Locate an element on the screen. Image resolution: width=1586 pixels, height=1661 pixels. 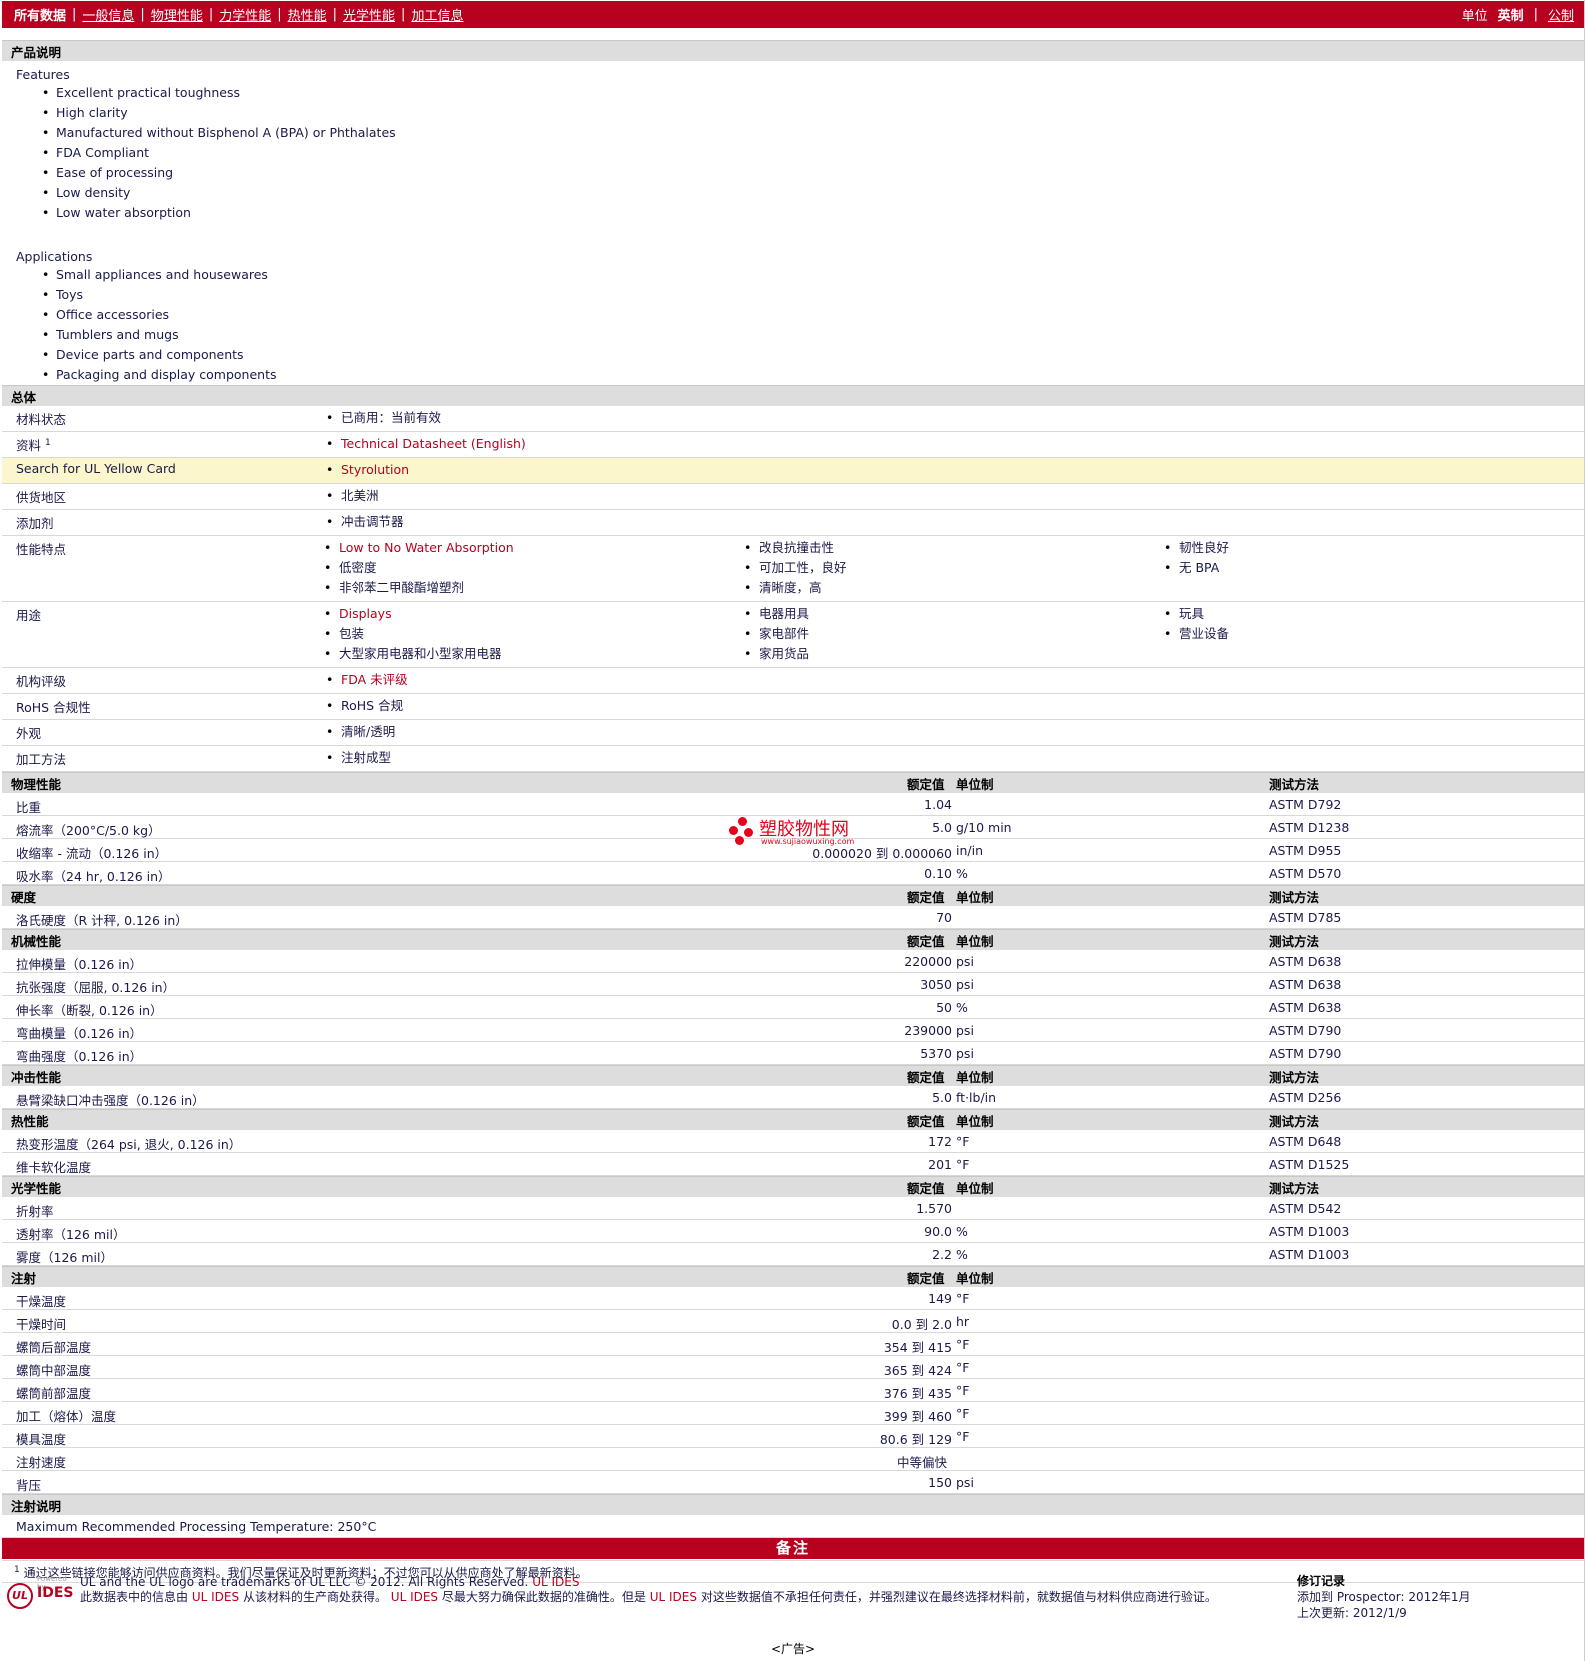
injection-rows-backpressure: 背压 150 psi is located at coordinates (793, 1482).